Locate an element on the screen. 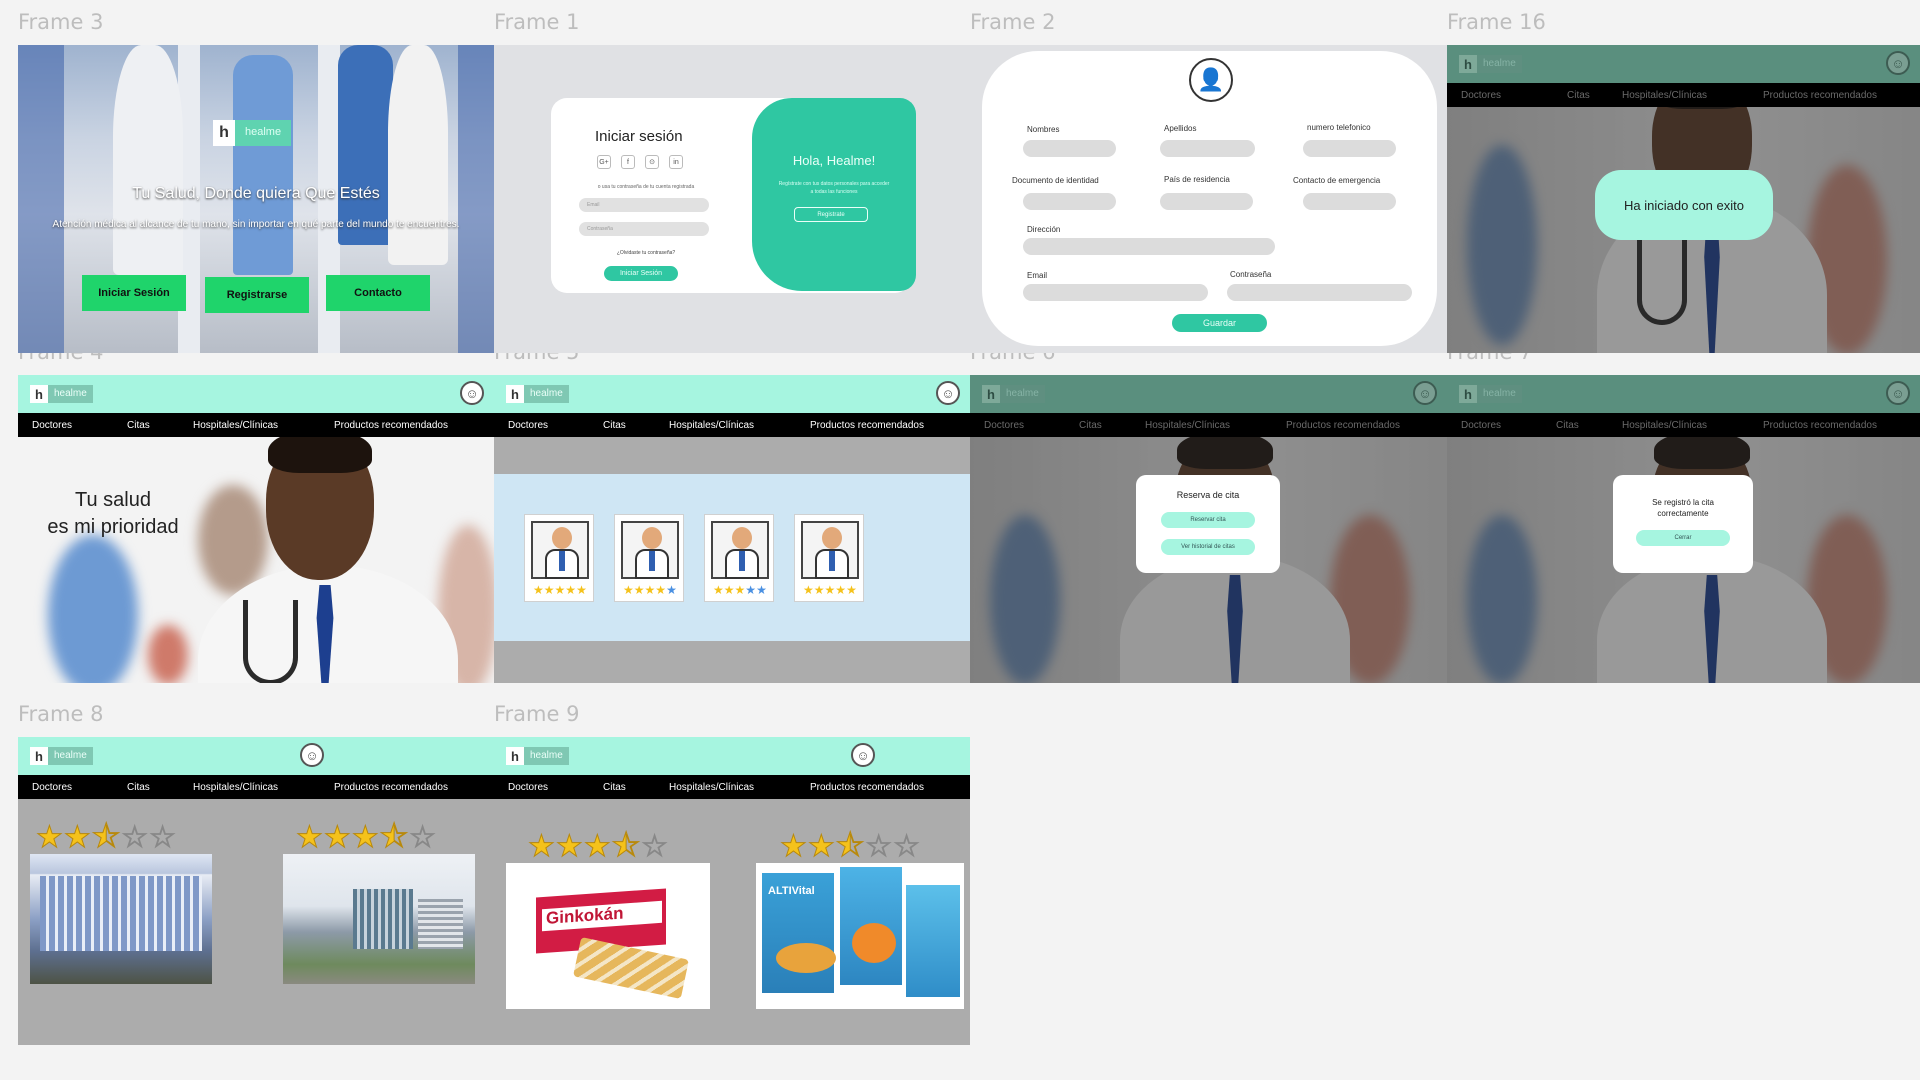 This screenshot has width=1920, height=1080. welcome-title: Hola, Healme! is located at coordinates (834, 160).